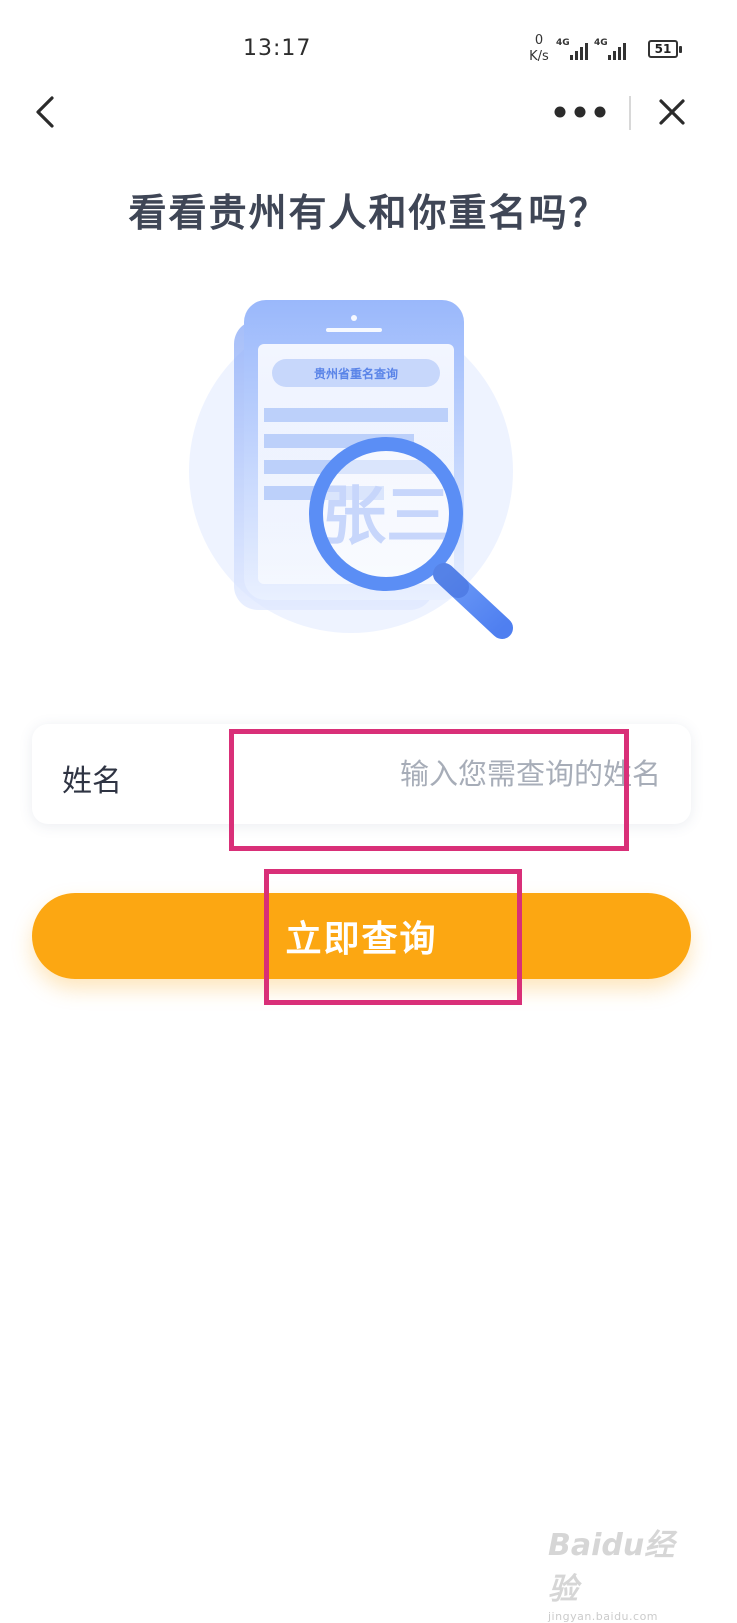  Describe the element at coordinates (539, 56) in the screenshot. I see `network-speed-unit: K/s` at that location.